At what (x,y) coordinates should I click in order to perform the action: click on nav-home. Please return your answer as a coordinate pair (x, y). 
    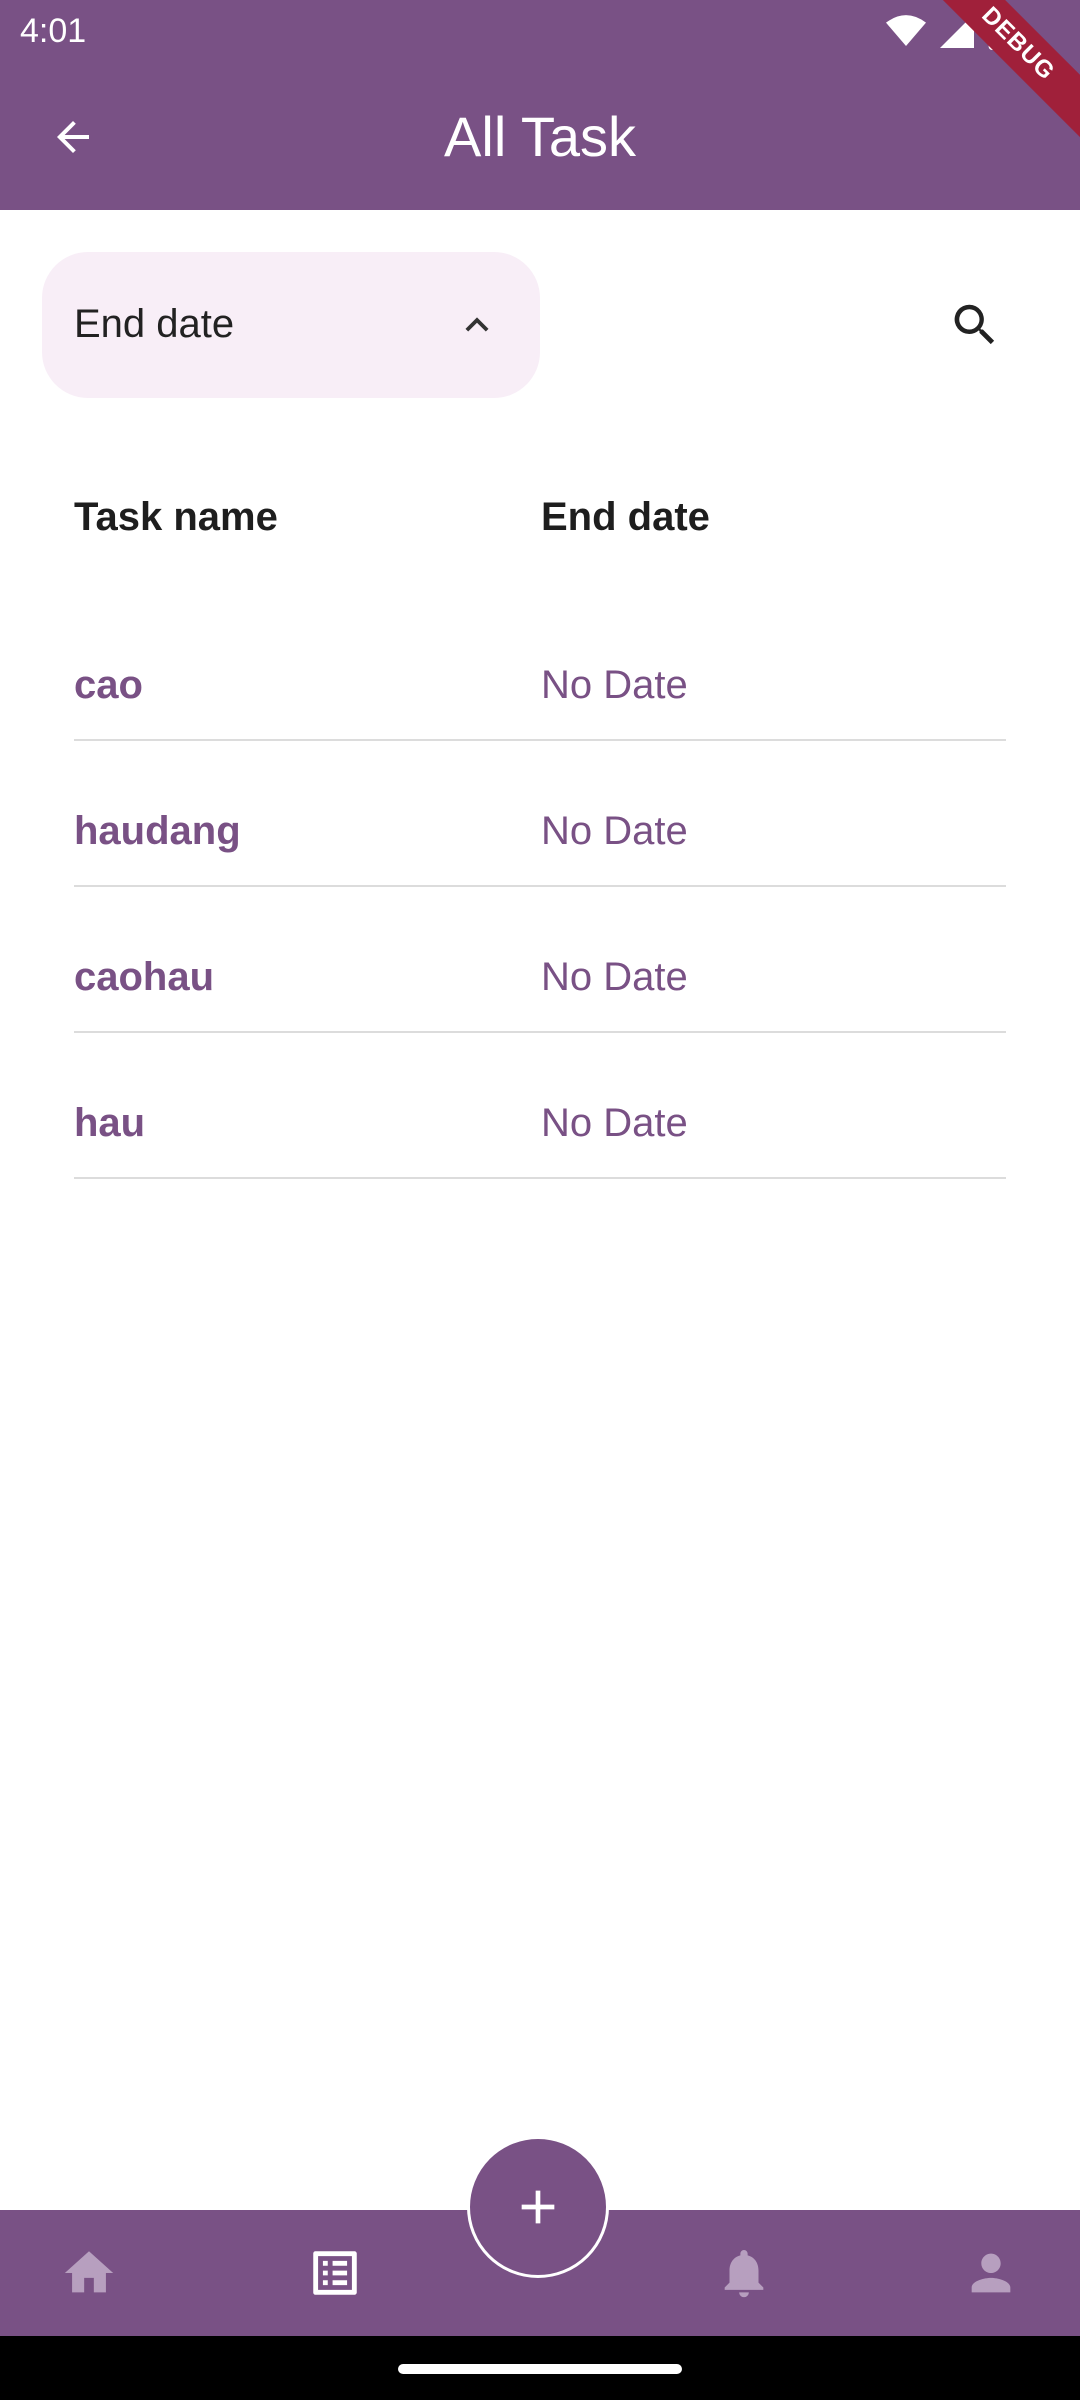
    Looking at the image, I should click on (89, 2273).